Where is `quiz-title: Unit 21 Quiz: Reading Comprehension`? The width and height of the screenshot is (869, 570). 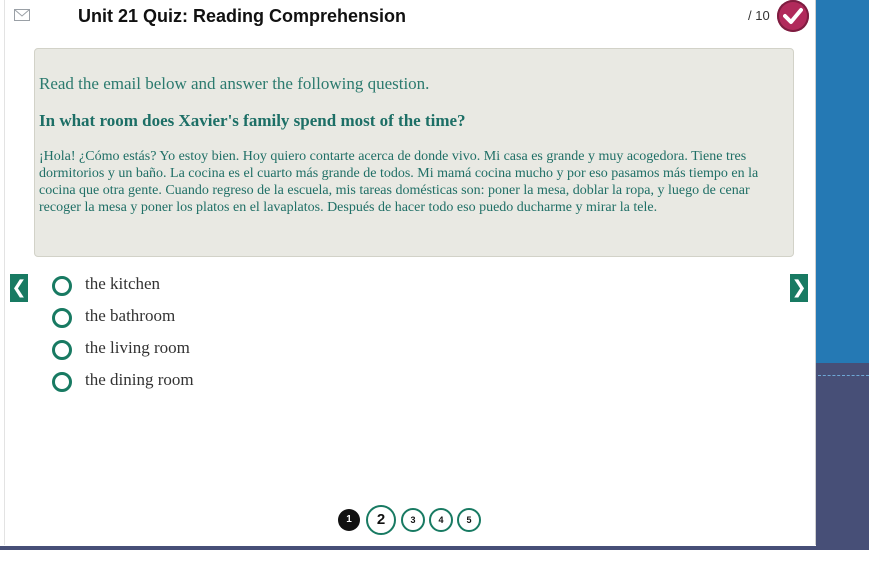
quiz-title: Unit 21 Quiz: Reading Comprehension is located at coordinates (242, 16).